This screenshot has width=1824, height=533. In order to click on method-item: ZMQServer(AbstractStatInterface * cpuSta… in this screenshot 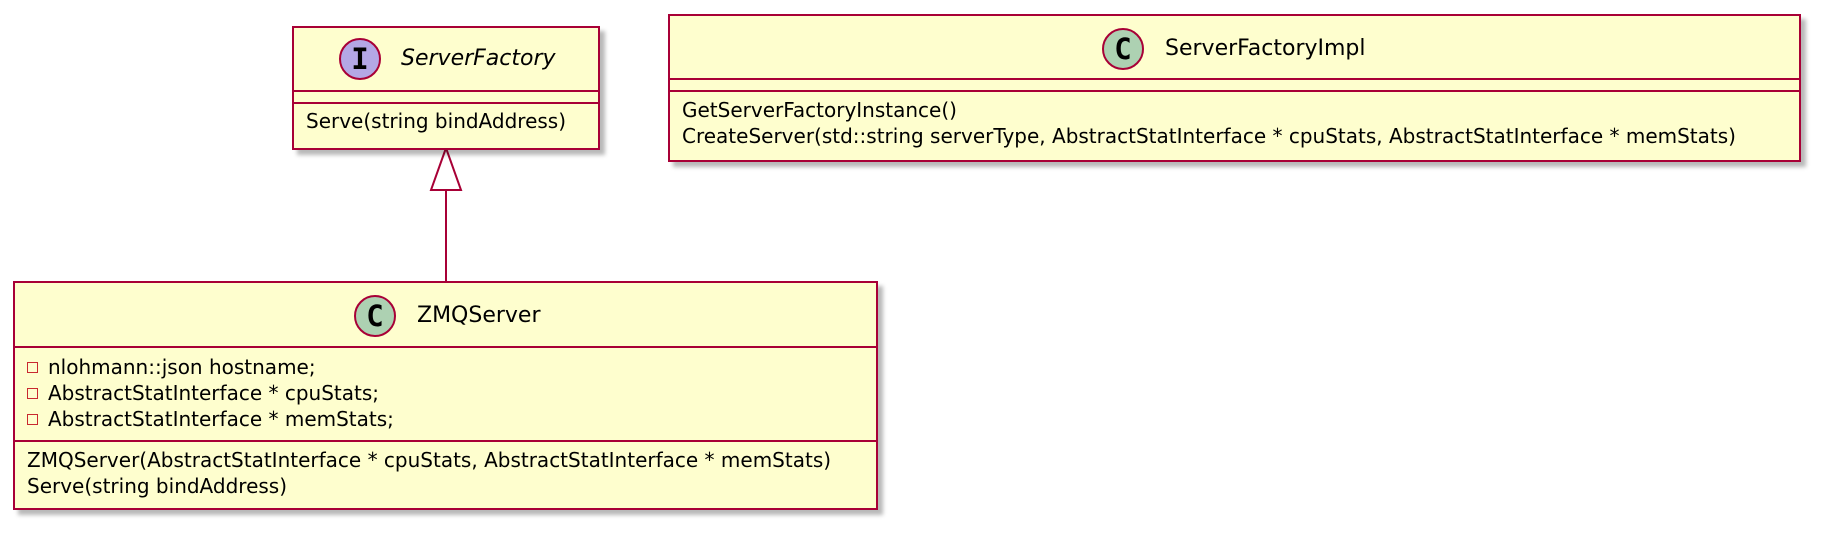, I will do `click(429, 460)`.